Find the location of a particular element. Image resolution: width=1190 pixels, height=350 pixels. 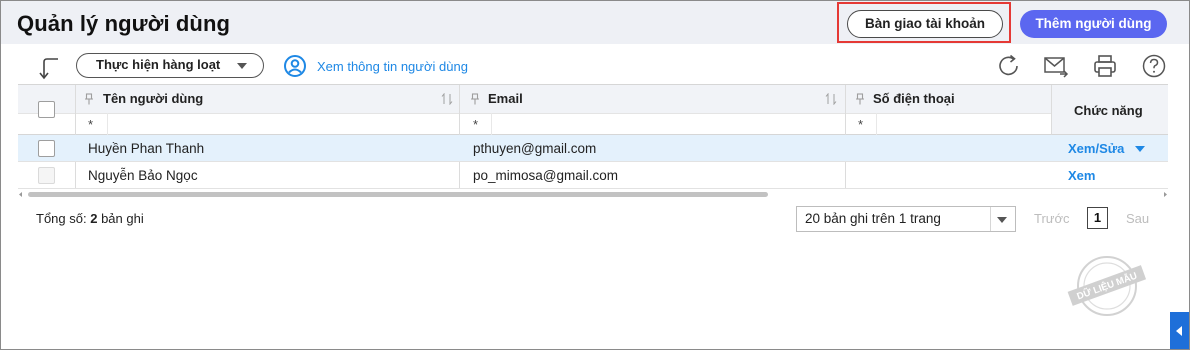

column-header-functions: Chức năng is located at coordinates (1109, 110).